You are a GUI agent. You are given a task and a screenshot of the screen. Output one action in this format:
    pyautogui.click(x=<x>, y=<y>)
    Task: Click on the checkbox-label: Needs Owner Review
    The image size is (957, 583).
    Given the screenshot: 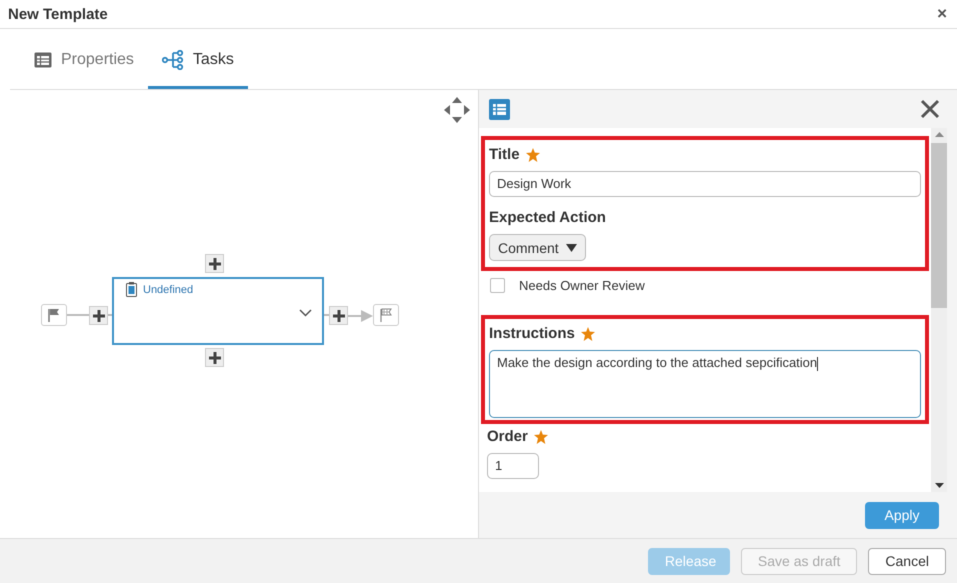 What is the action you would take?
    pyautogui.click(x=582, y=285)
    